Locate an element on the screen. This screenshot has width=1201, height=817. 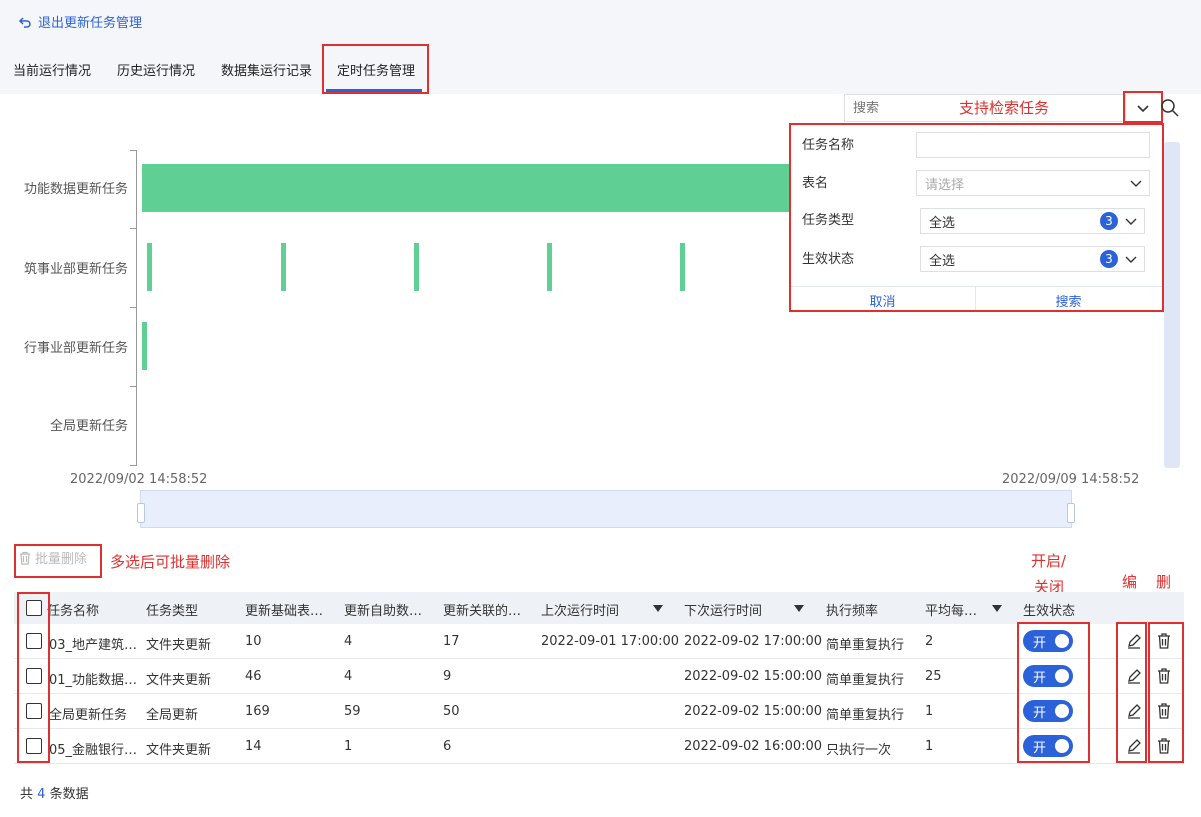
status-count-badge: 3 is located at coordinates (1109, 259).